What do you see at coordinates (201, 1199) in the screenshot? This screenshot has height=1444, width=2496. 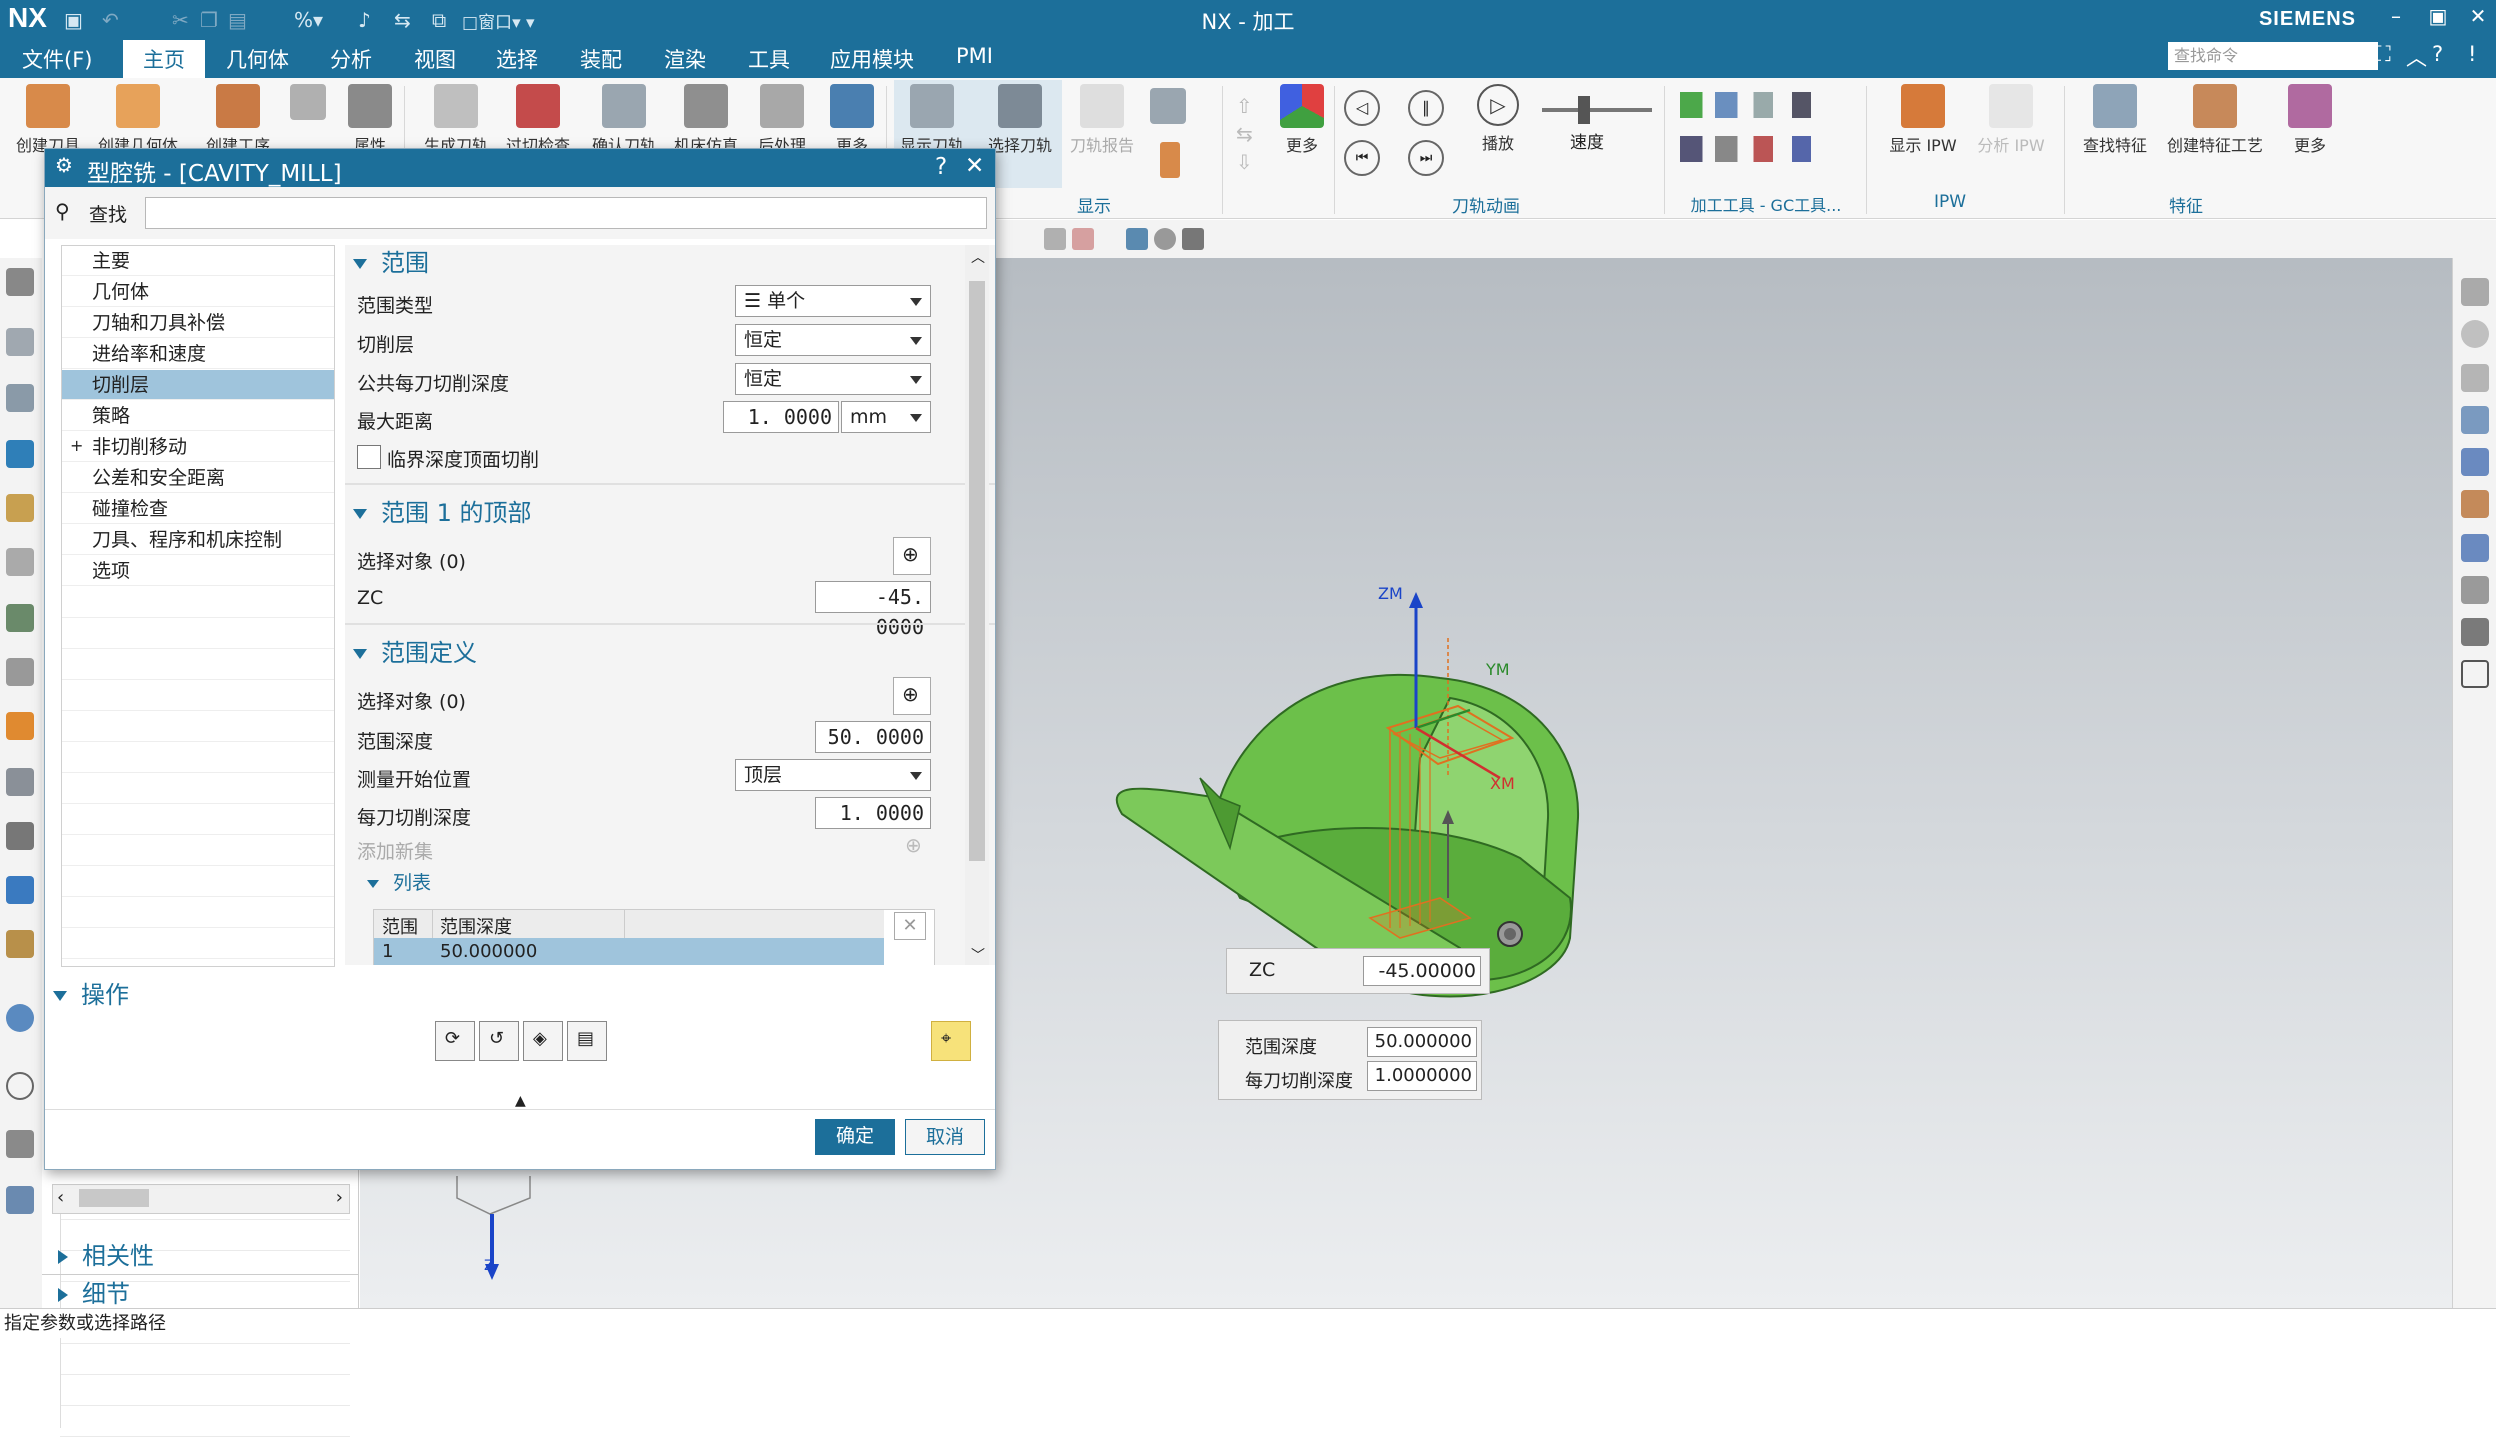 I see `navigator-hscrollbar: ‹ ›` at bounding box center [201, 1199].